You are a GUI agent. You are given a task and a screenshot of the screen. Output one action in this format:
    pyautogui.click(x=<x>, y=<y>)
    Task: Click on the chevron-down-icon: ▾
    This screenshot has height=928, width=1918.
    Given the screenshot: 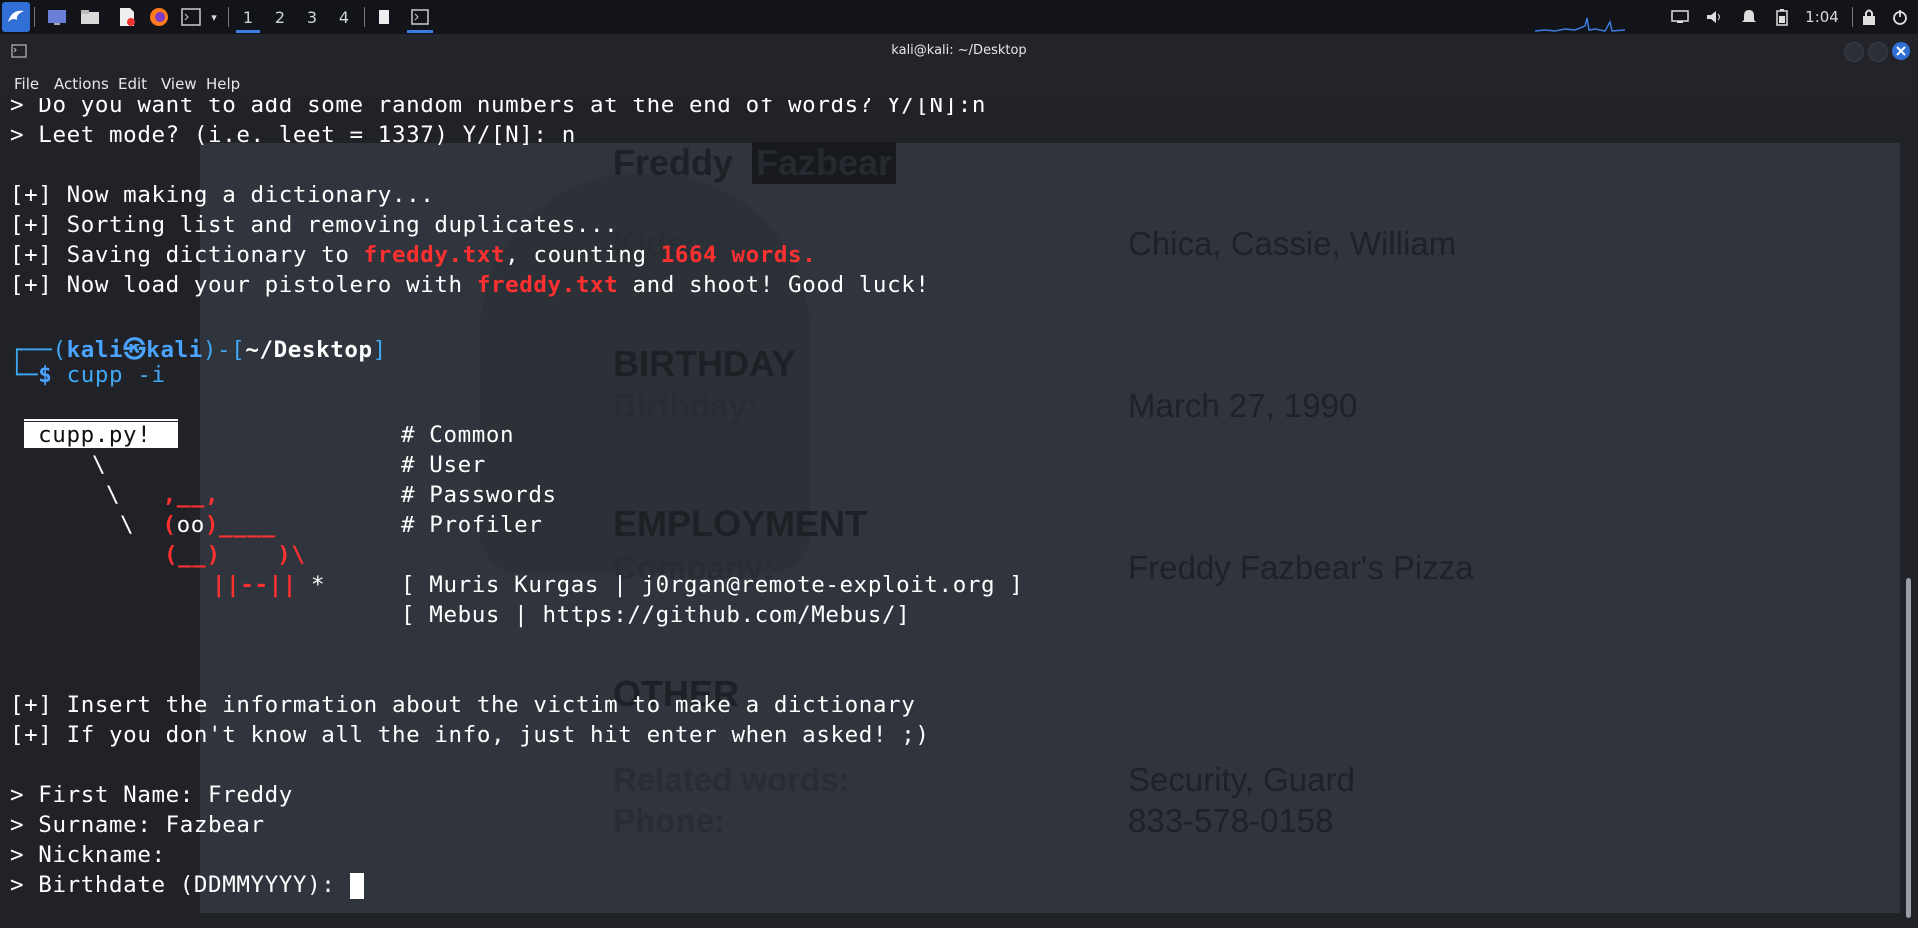 What is the action you would take?
    pyautogui.click(x=214, y=17)
    